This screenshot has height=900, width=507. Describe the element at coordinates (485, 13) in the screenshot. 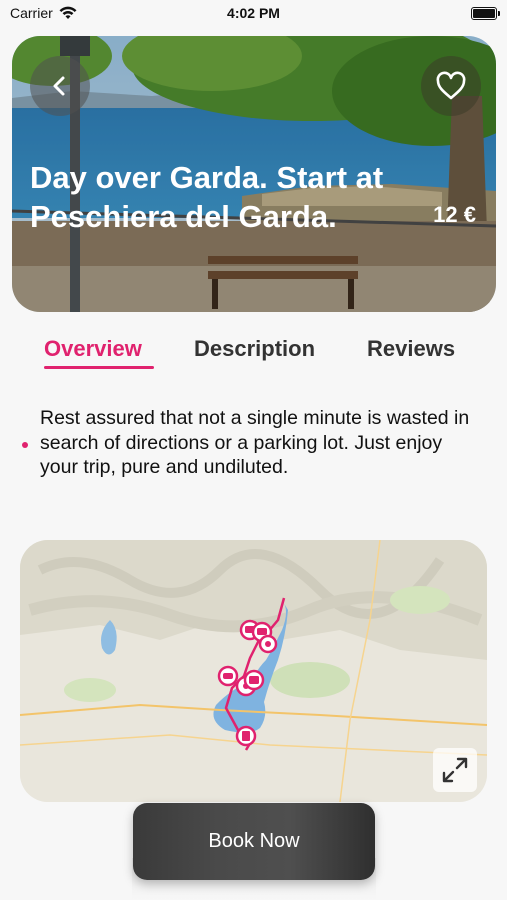

I see `battery-icon` at that location.